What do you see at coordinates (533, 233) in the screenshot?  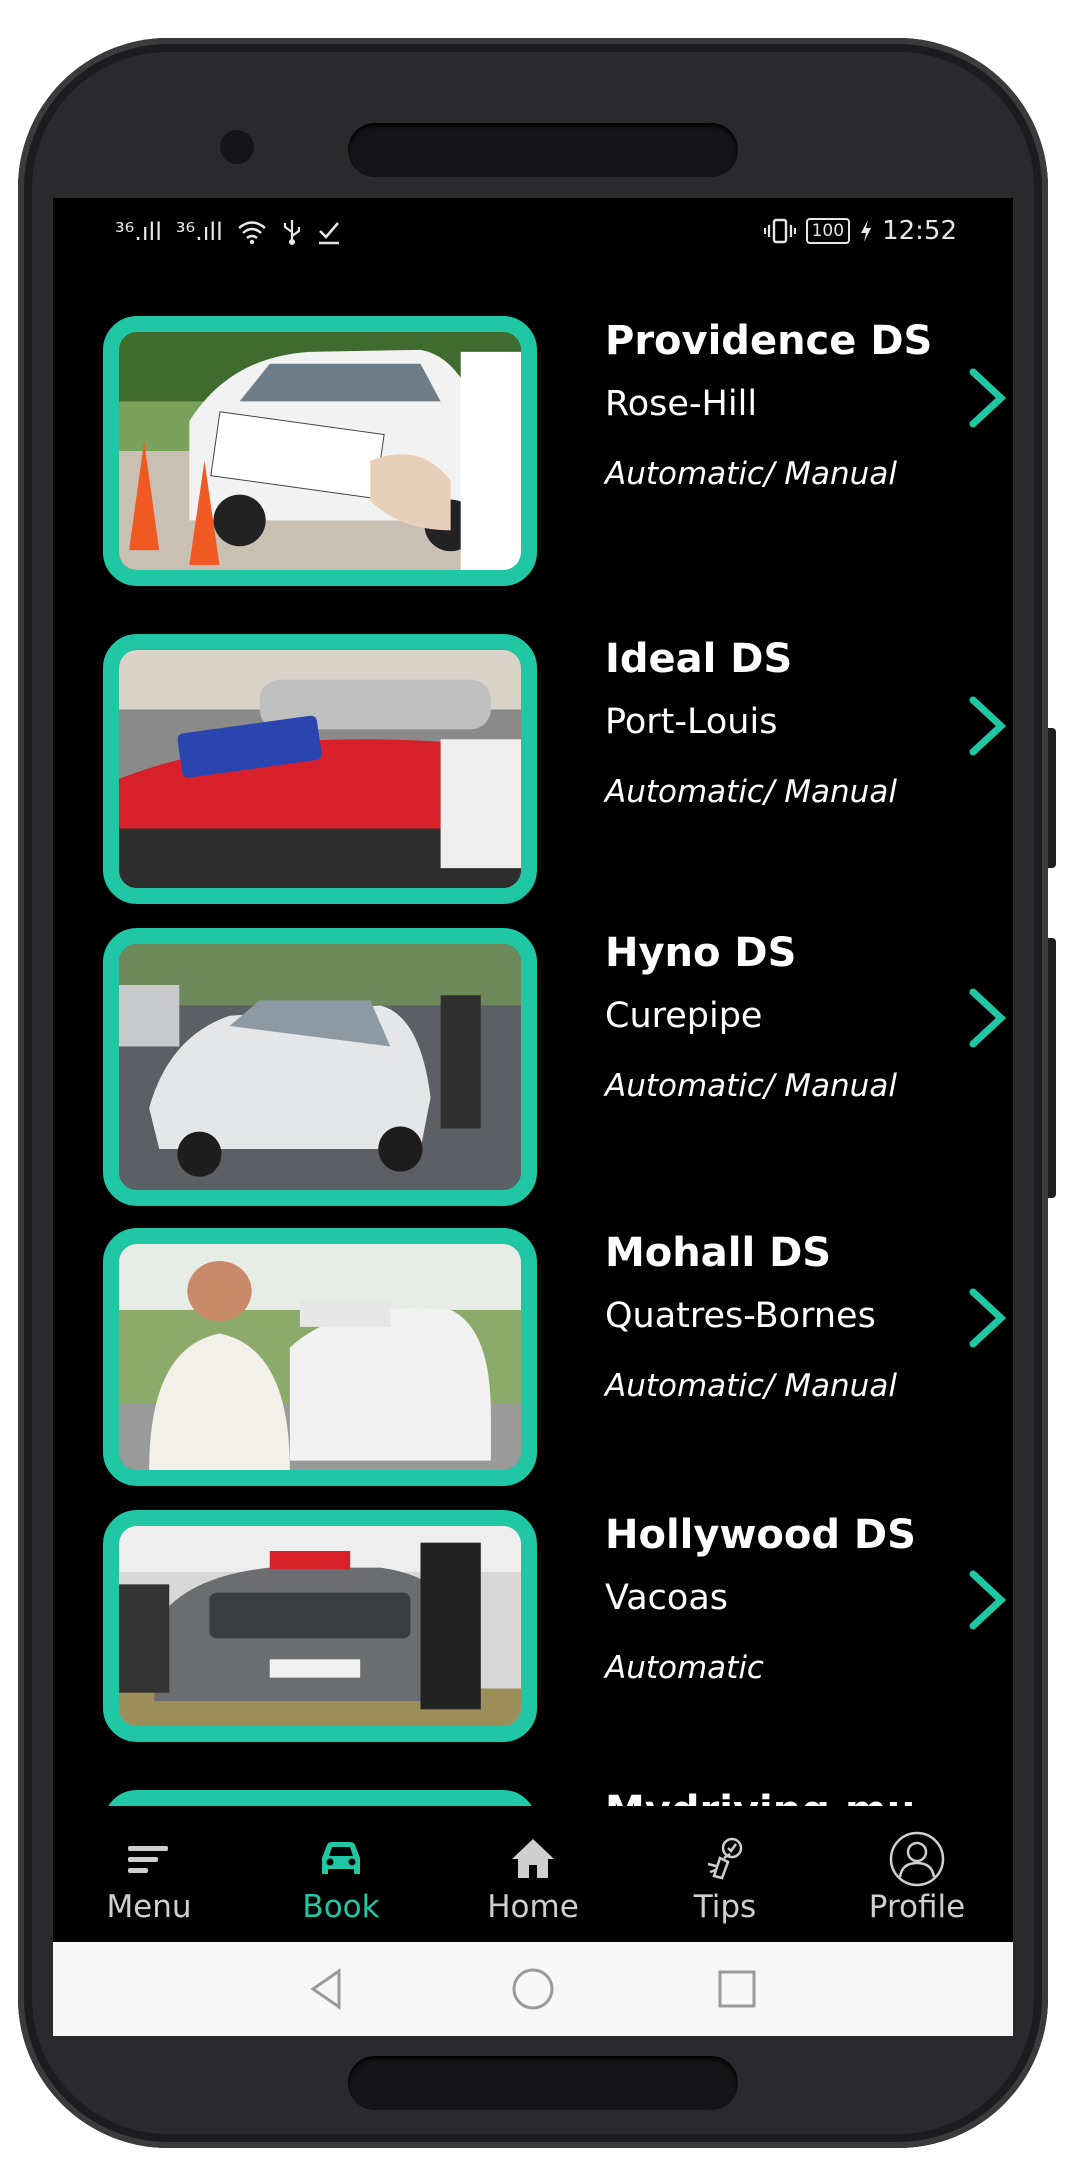 I see `status-bar: ³⁶.ıll ³⁶.ıll 100 12:52` at bounding box center [533, 233].